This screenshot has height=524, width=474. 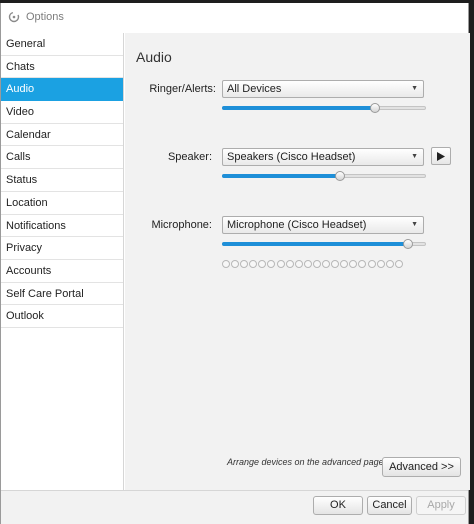 I want to click on sidebar-item-accounts: Accounts, so click(x=62, y=271).